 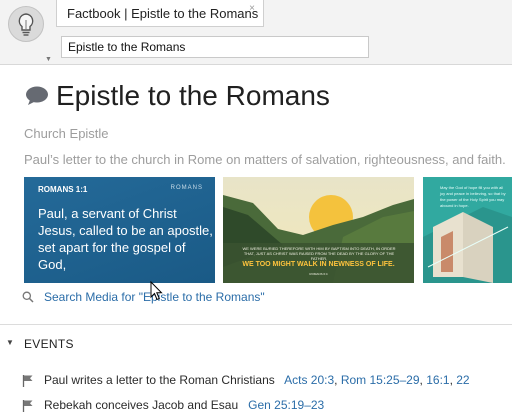 I want to click on app-menu-button: ▼, so click(x=30, y=34).